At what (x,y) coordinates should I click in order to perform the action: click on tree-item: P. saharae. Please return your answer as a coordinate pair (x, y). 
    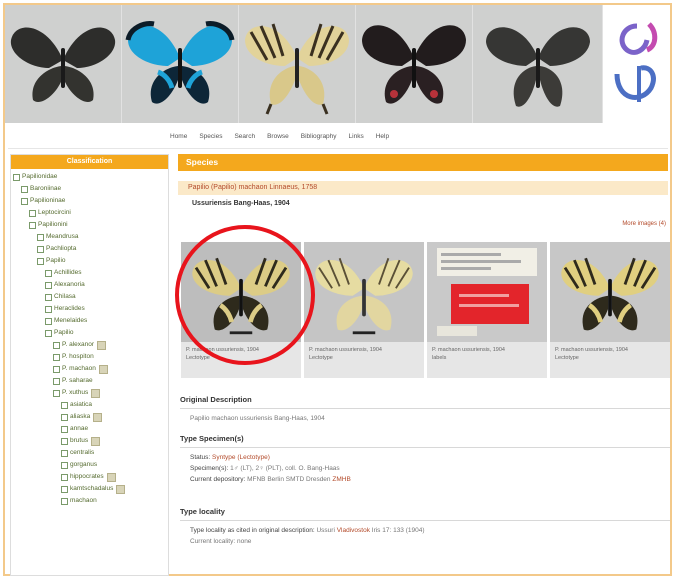
    Looking at the image, I should click on (90, 381).